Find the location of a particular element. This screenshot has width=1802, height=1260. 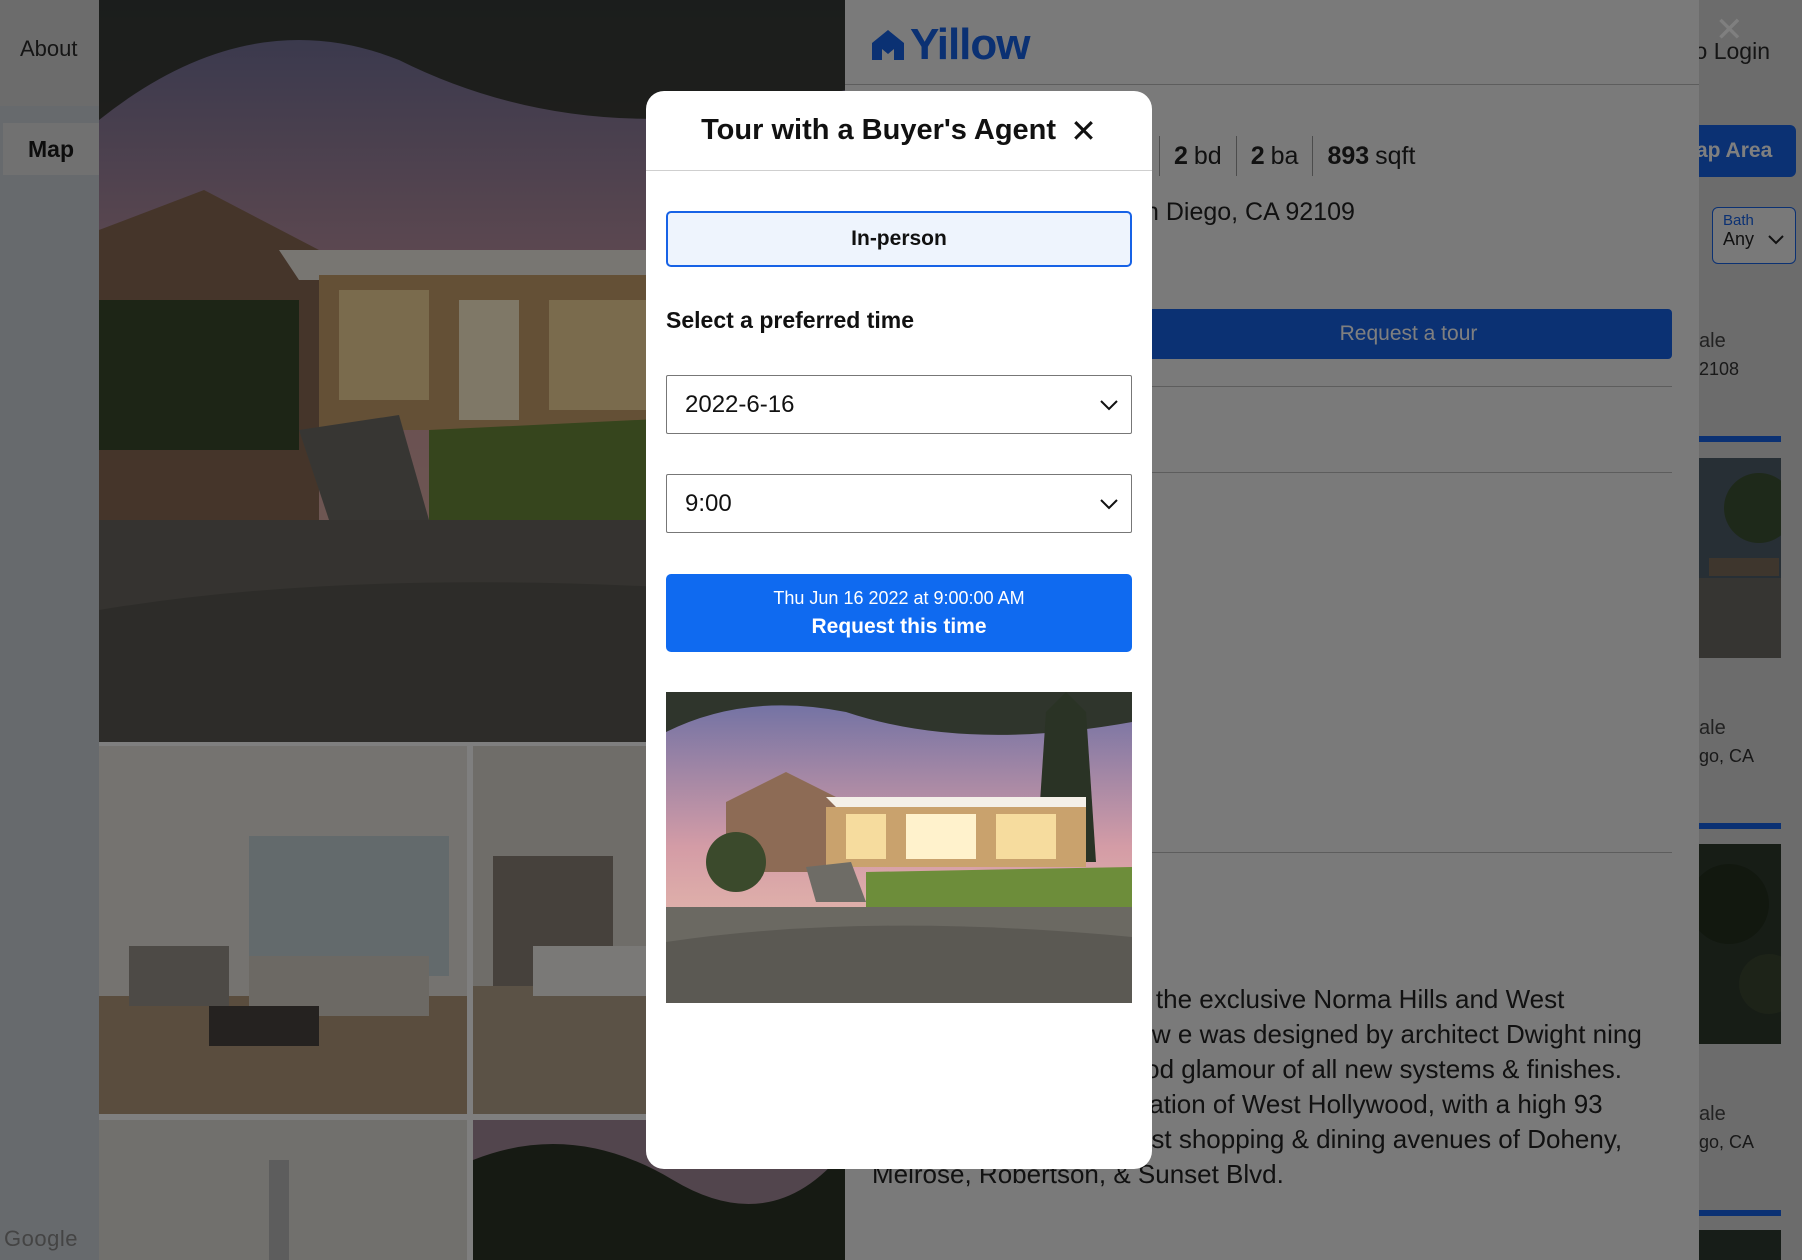

modal-title: Tour with a Buyer's Agent is located at coordinates (879, 130).